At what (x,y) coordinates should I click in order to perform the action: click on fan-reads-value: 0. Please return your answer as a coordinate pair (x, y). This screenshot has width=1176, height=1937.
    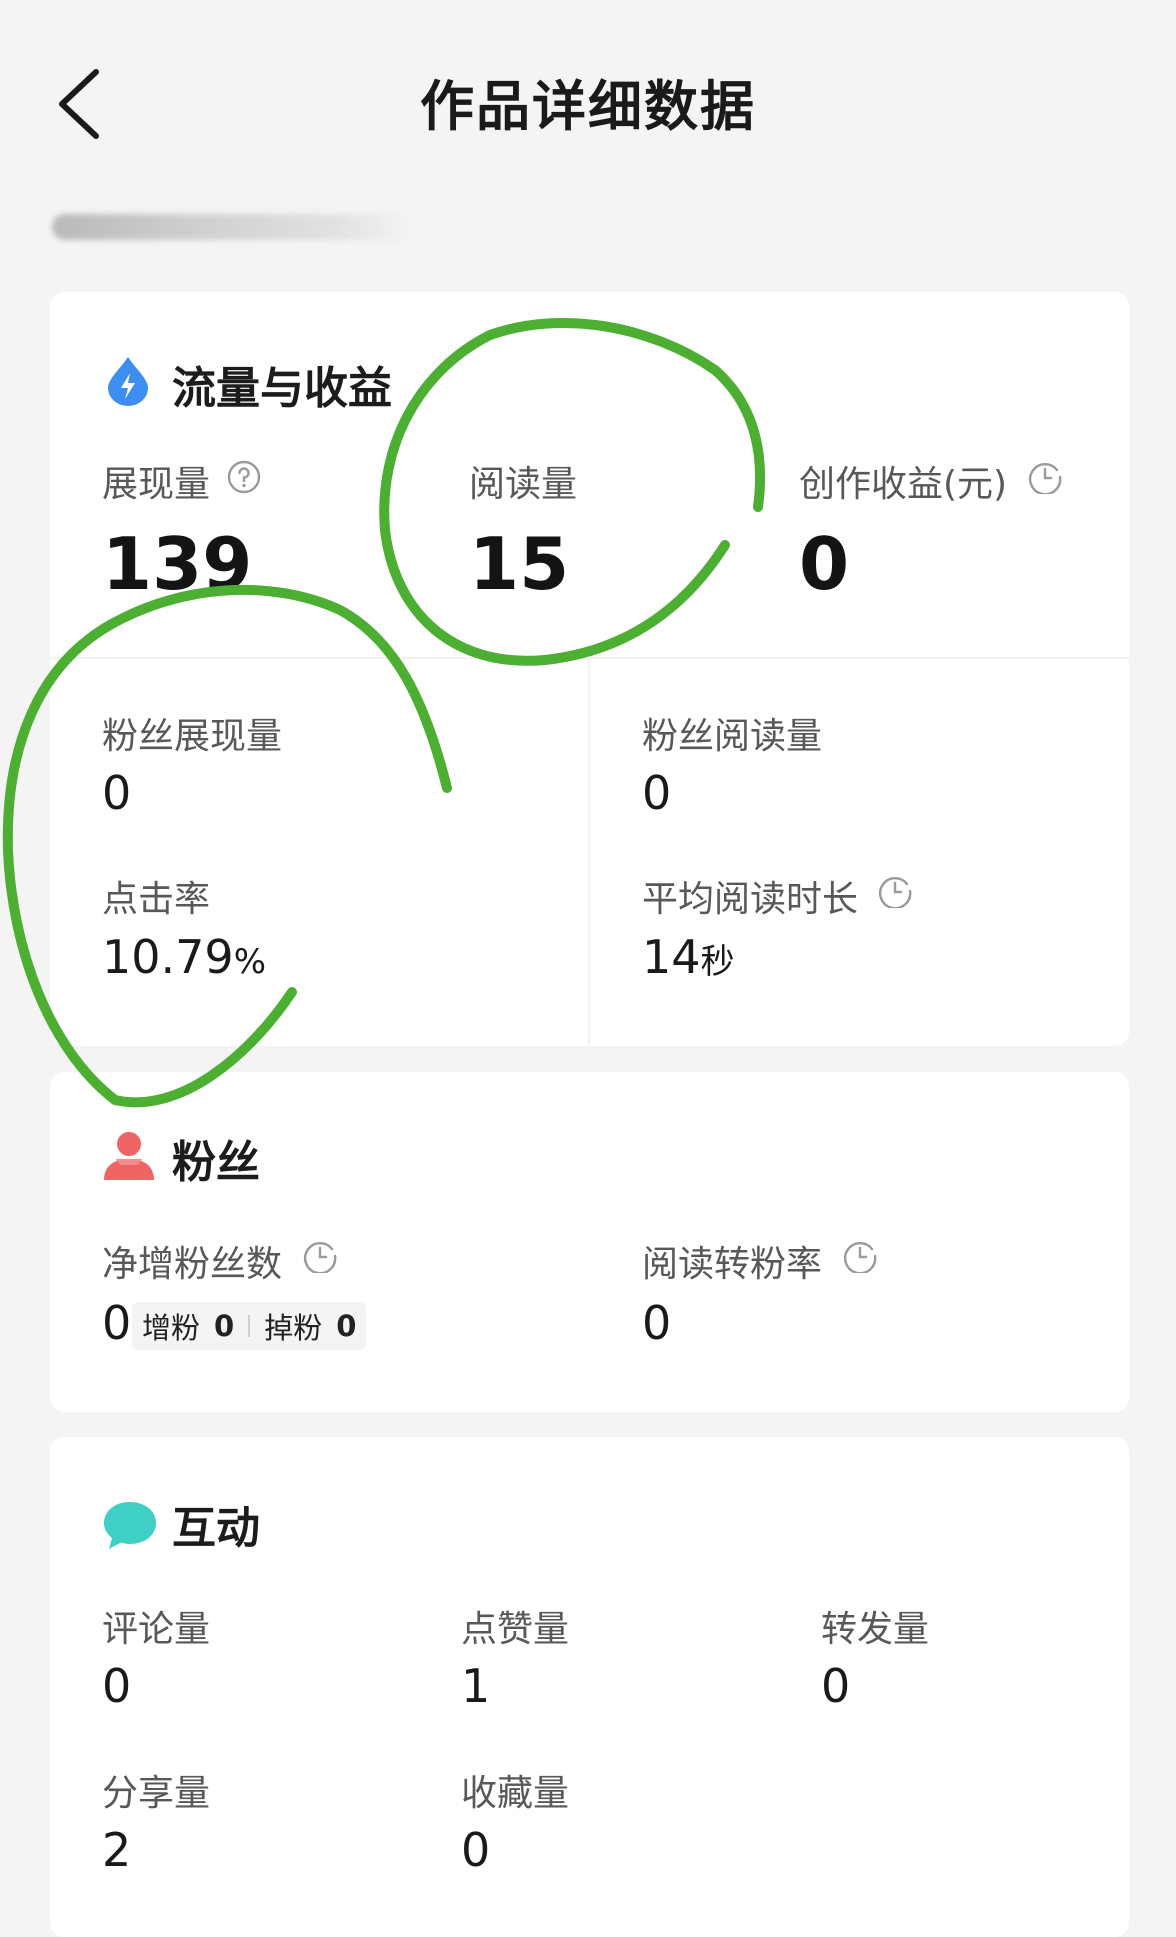
    Looking at the image, I should click on (657, 793).